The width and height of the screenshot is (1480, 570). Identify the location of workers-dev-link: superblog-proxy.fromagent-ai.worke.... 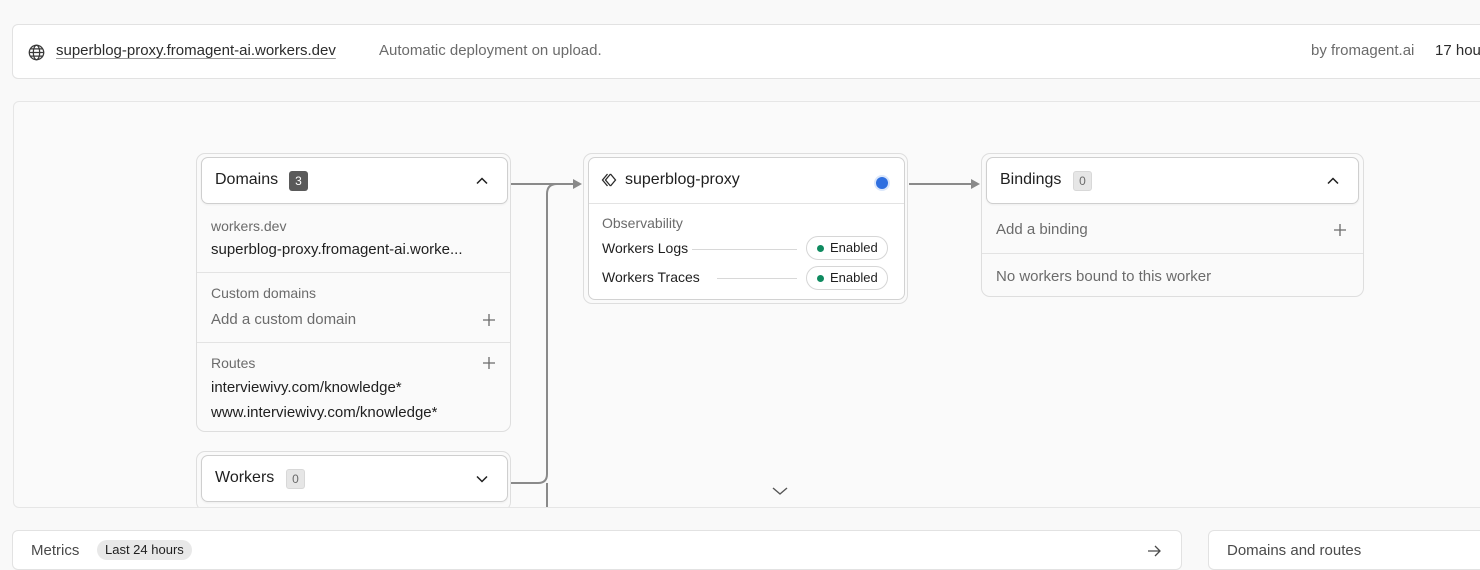
(356, 249).